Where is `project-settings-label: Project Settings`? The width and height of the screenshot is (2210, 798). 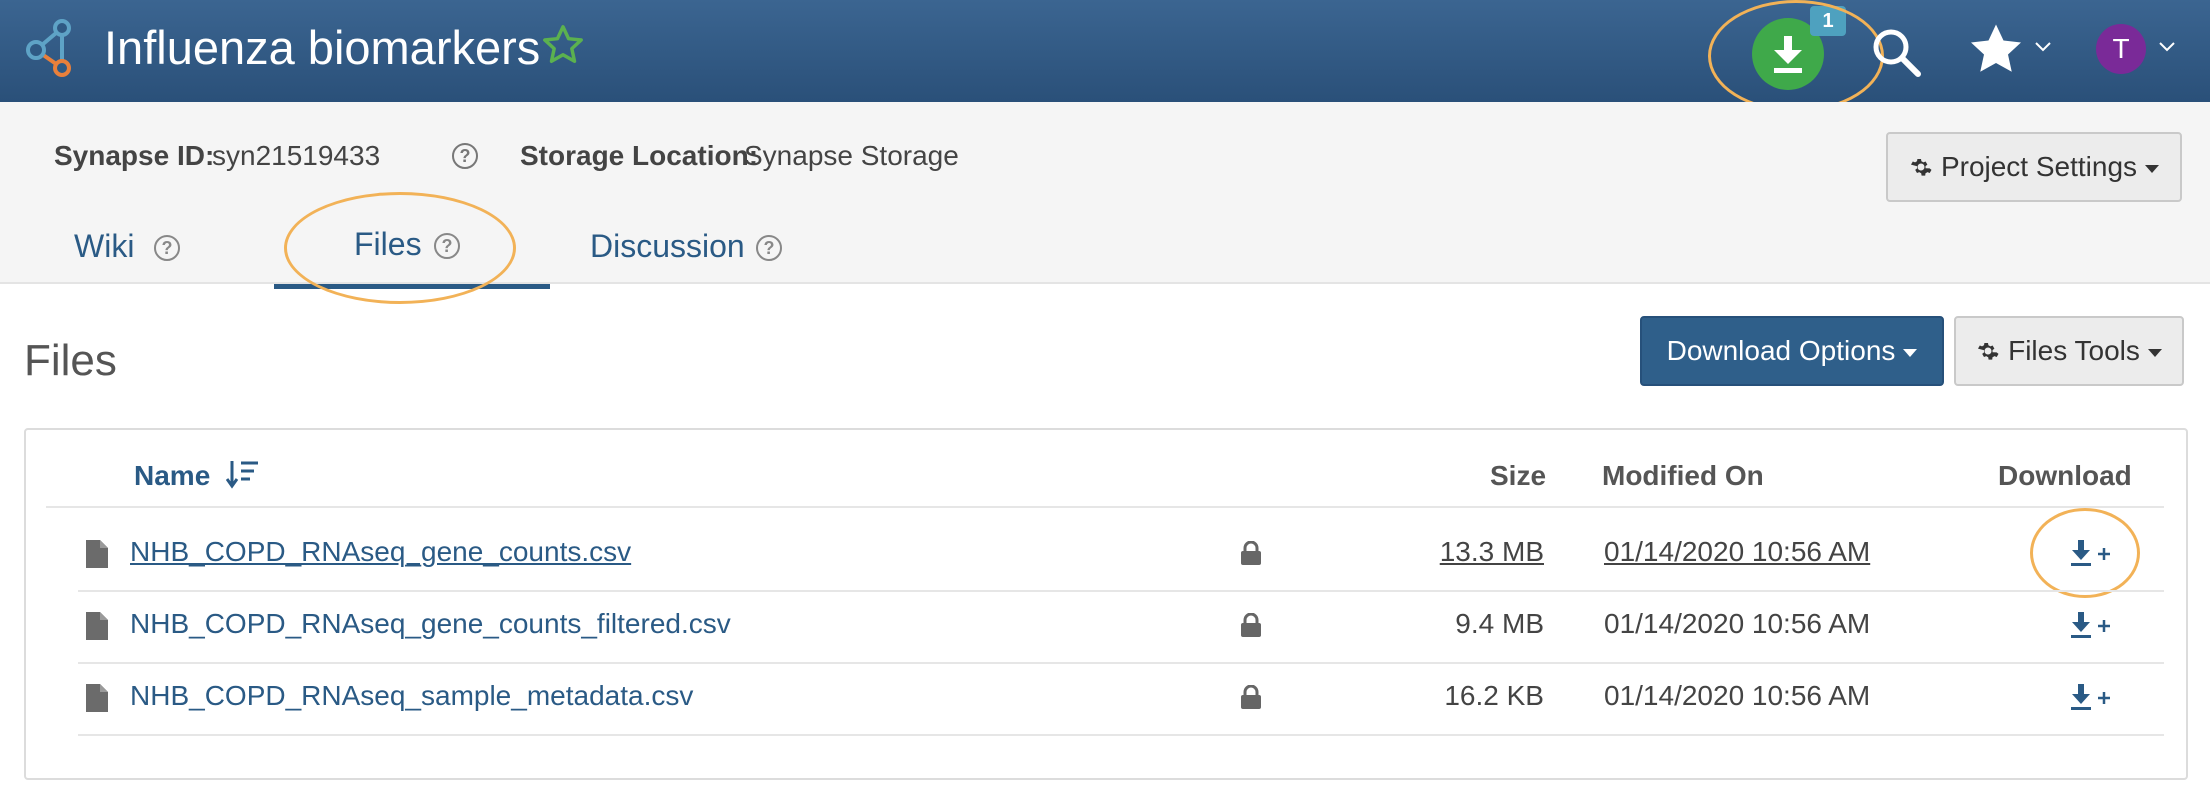 project-settings-label: Project Settings is located at coordinates (2039, 166).